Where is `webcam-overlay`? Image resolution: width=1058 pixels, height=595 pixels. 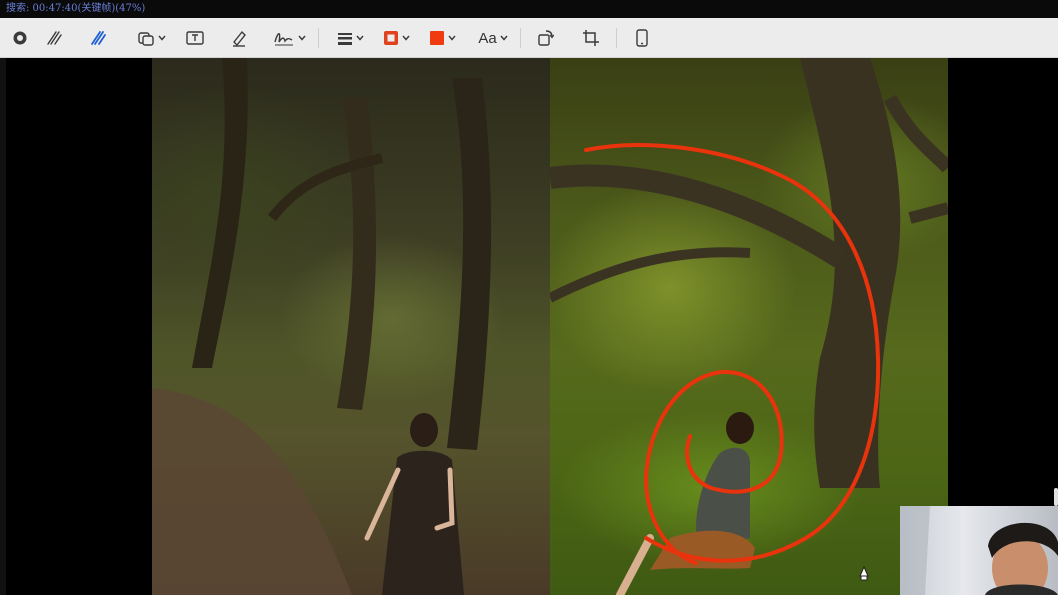
webcam-overlay is located at coordinates (979, 550).